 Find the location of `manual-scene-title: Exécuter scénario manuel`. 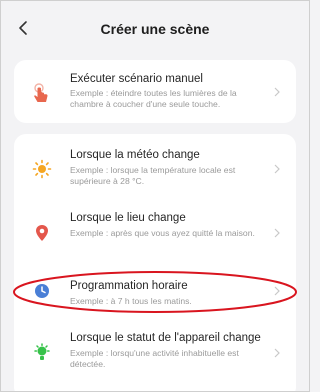

manual-scene-title: Exécuter scénario manuel is located at coordinates (136, 79).